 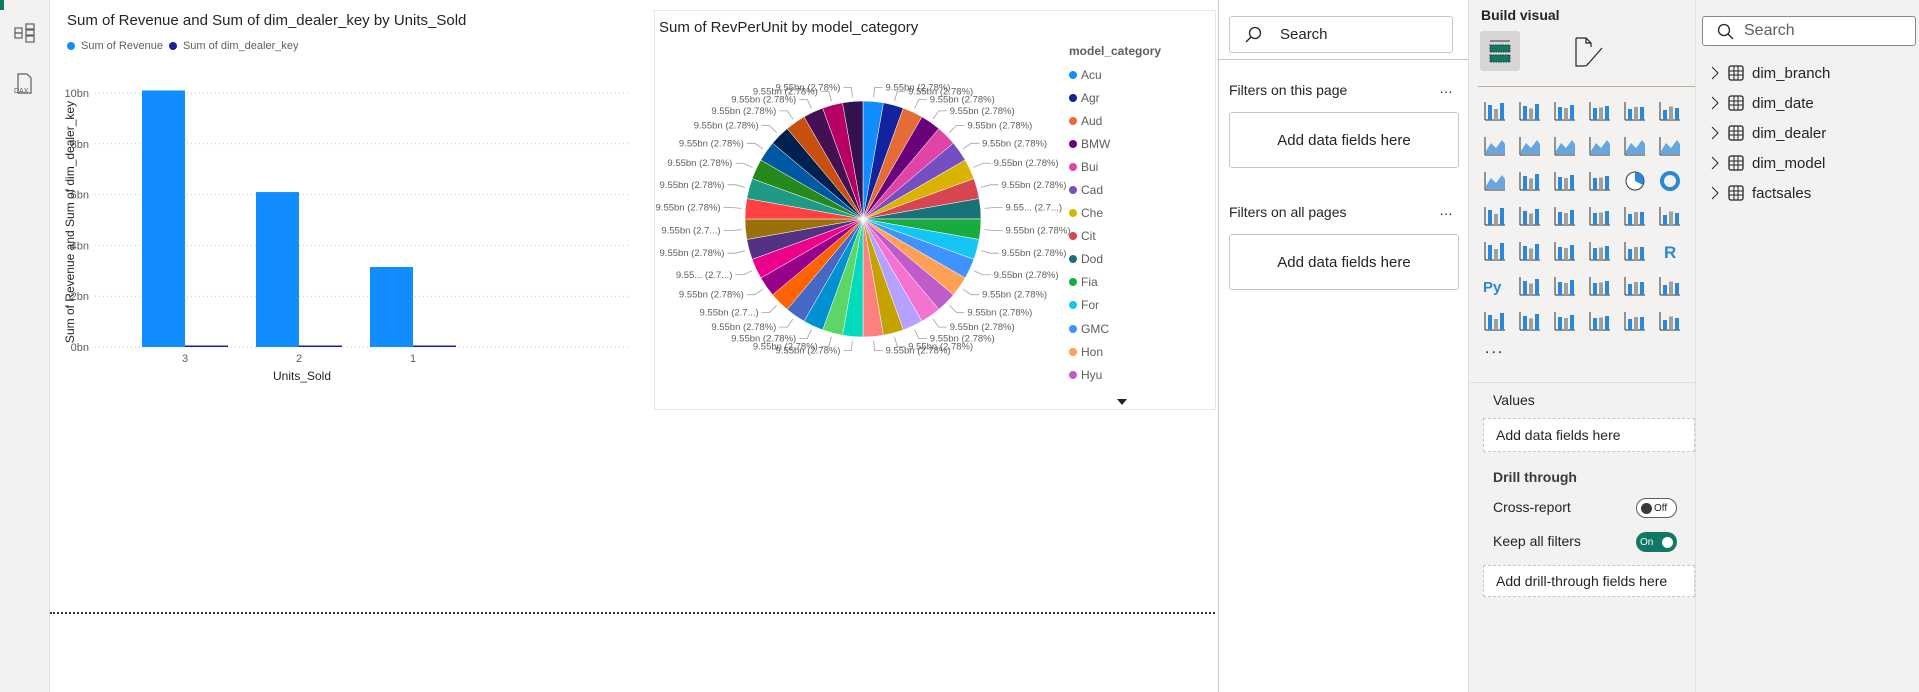 What do you see at coordinates (1122, 402) in the screenshot?
I see `legend-scroll-down-icon` at bounding box center [1122, 402].